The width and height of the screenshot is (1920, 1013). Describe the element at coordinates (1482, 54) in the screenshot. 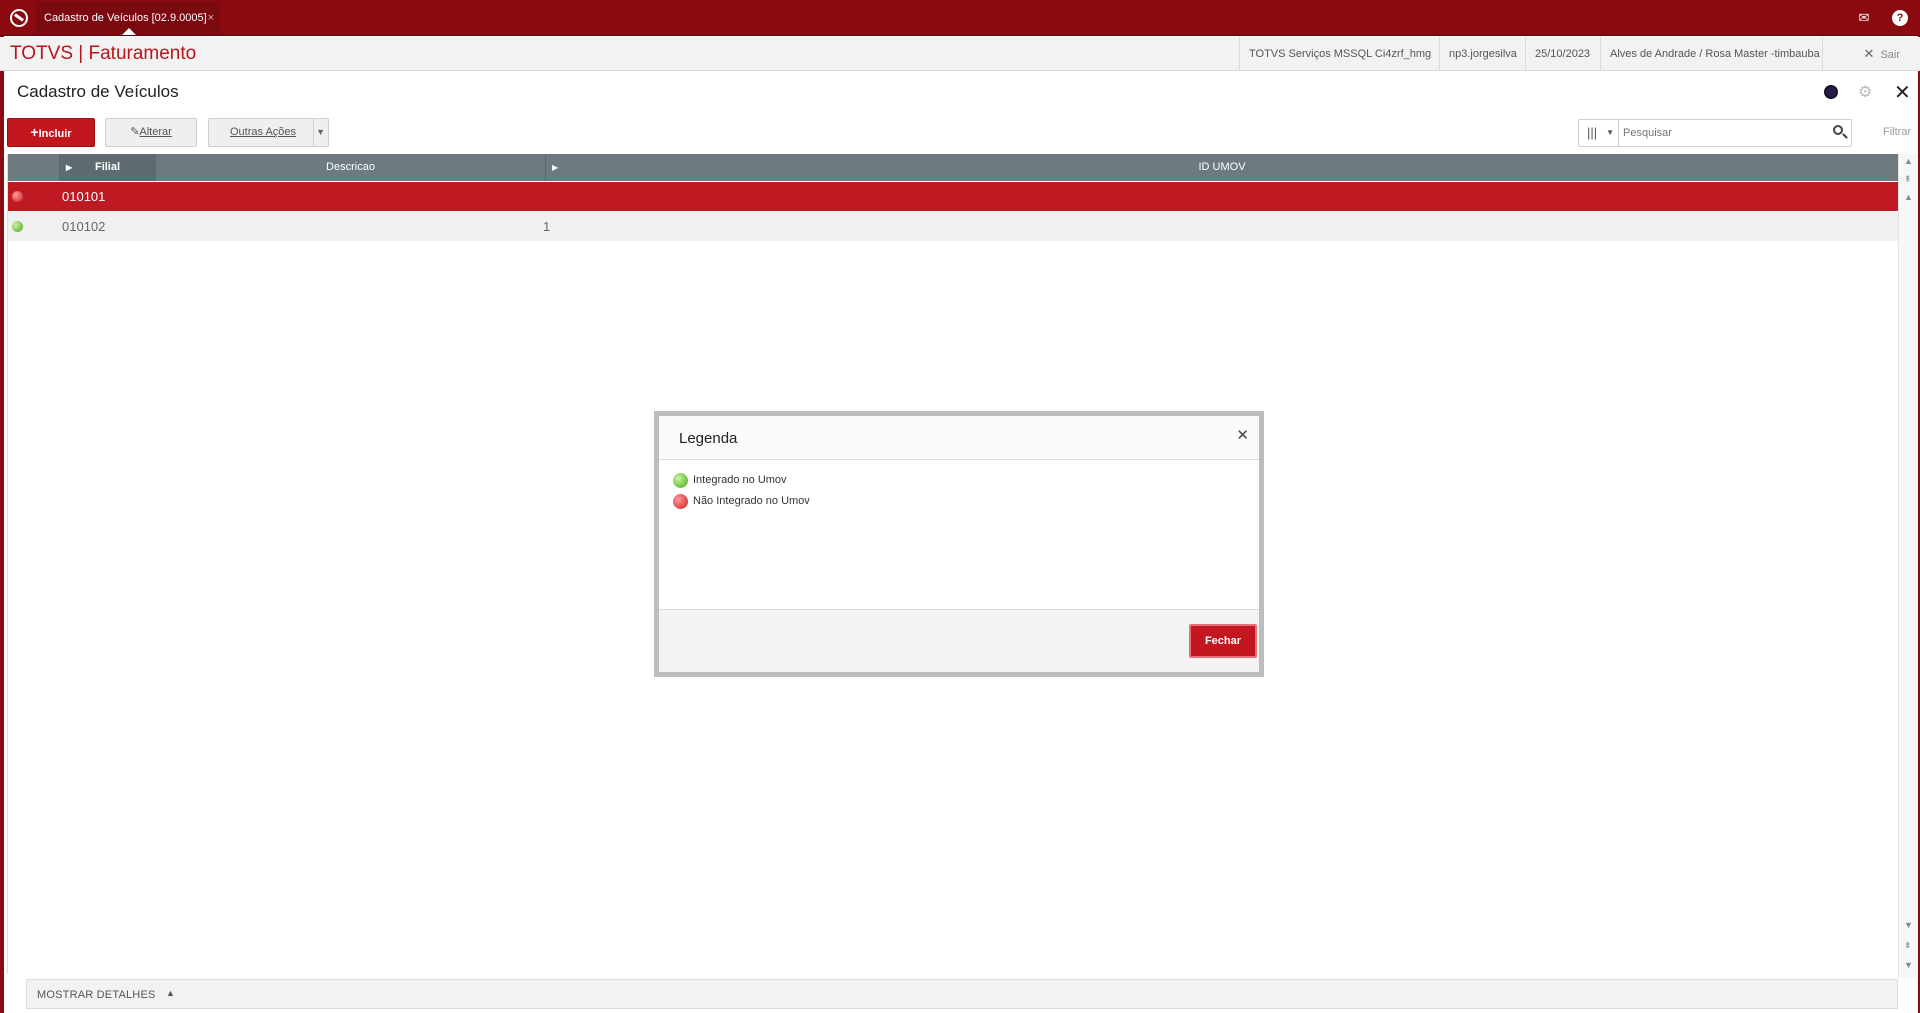

I see `user-info: np3.jorgesilva` at that location.